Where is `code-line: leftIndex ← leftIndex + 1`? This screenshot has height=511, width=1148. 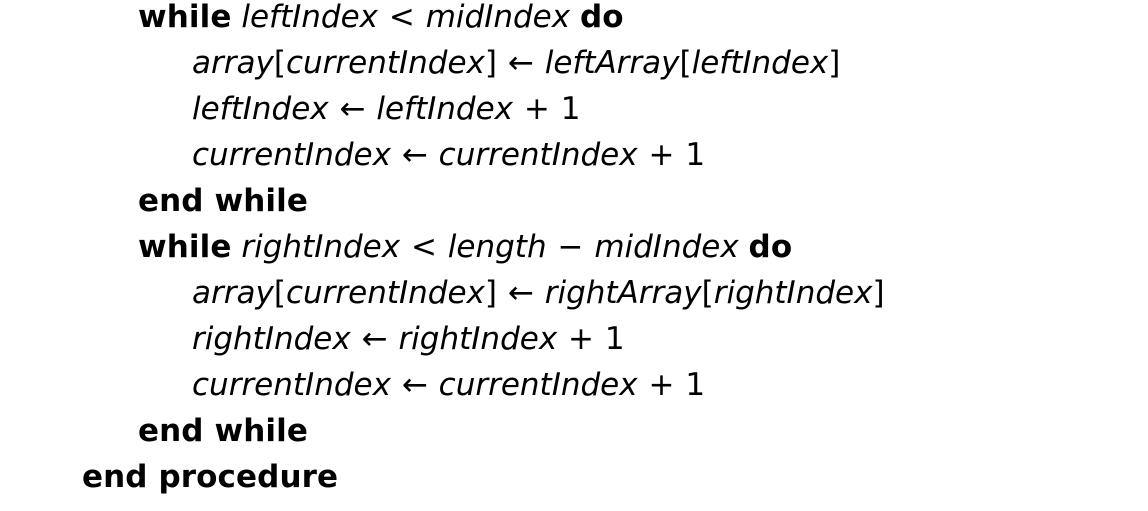
code-line: leftIndex ← leftIndex + 1 is located at coordinates (574, 109).